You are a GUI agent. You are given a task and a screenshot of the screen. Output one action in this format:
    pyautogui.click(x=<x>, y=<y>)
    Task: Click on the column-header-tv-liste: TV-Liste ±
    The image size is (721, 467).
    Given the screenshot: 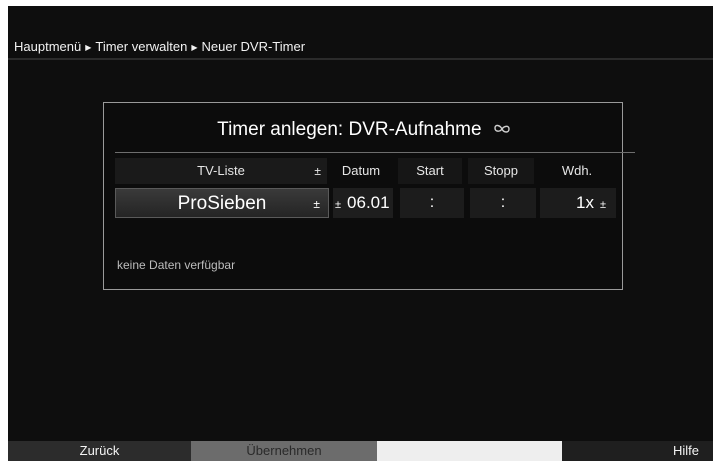 What is the action you would take?
    pyautogui.click(x=221, y=171)
    